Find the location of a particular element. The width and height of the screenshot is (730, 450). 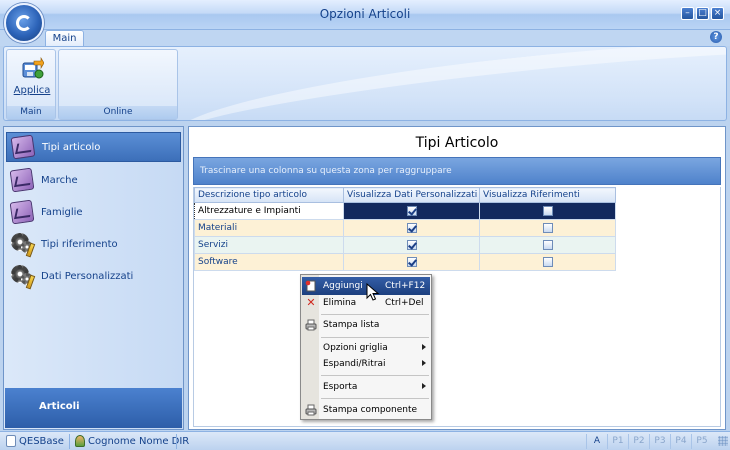

menu-item-stampa-componente: Stampa componente is located at coordinates (366, 410).